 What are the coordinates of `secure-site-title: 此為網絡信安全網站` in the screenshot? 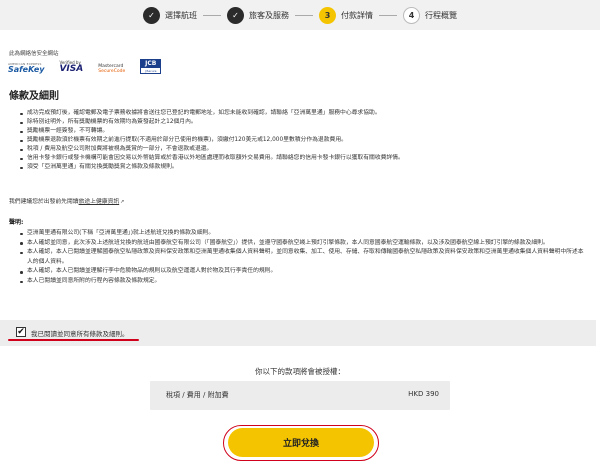 It's located at (34, 54).